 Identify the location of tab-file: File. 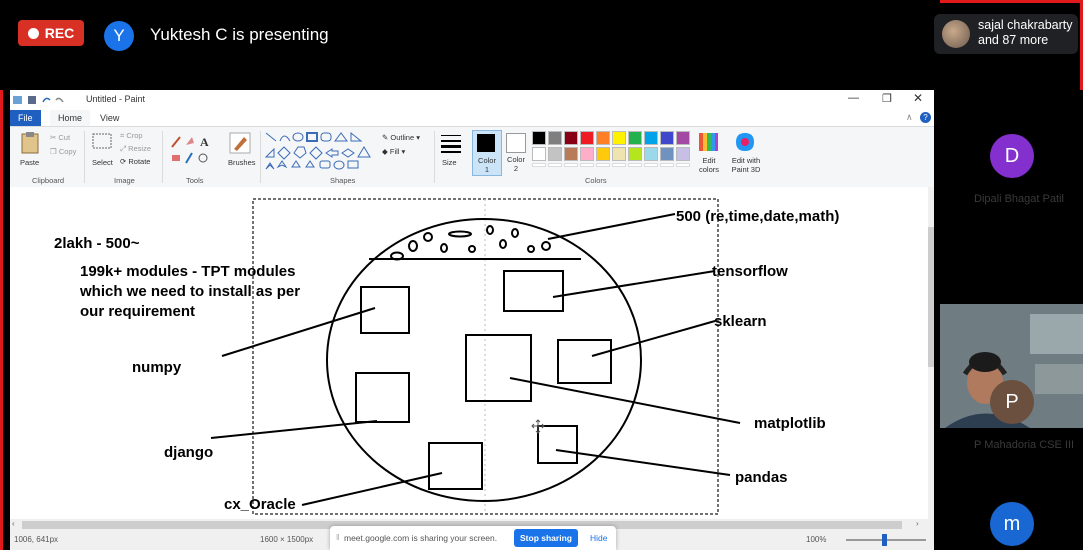
(25, 118).